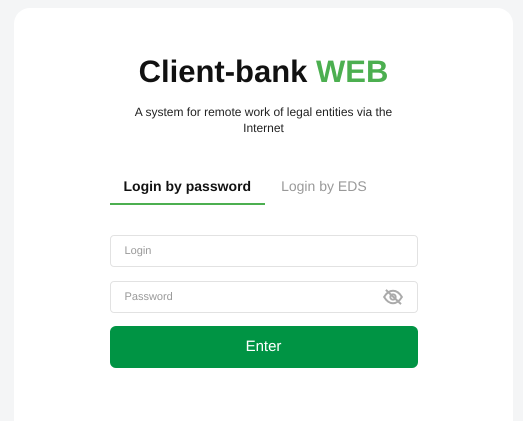 This screenshot has width=523, height=421. Describe the element at coordinates (324, 190) in the screenshot. I see `login-tab: Login by EDS` at that location.